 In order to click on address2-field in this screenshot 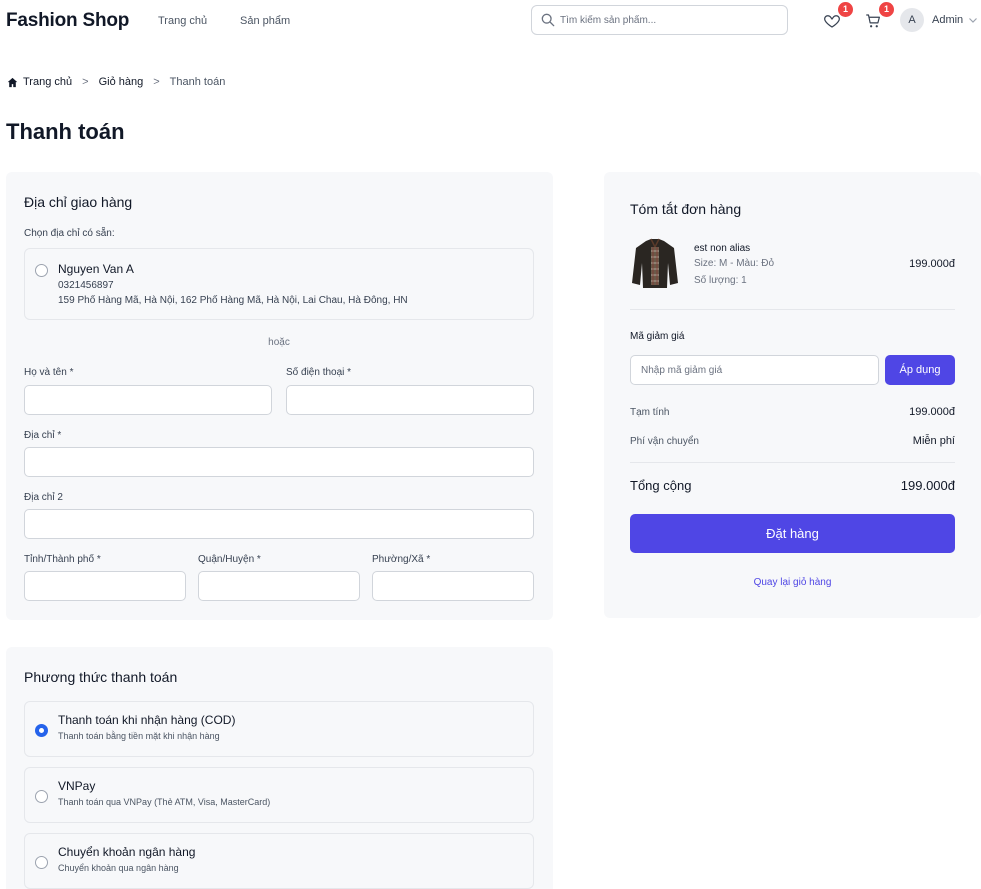, I will do `click(279, 524)`.